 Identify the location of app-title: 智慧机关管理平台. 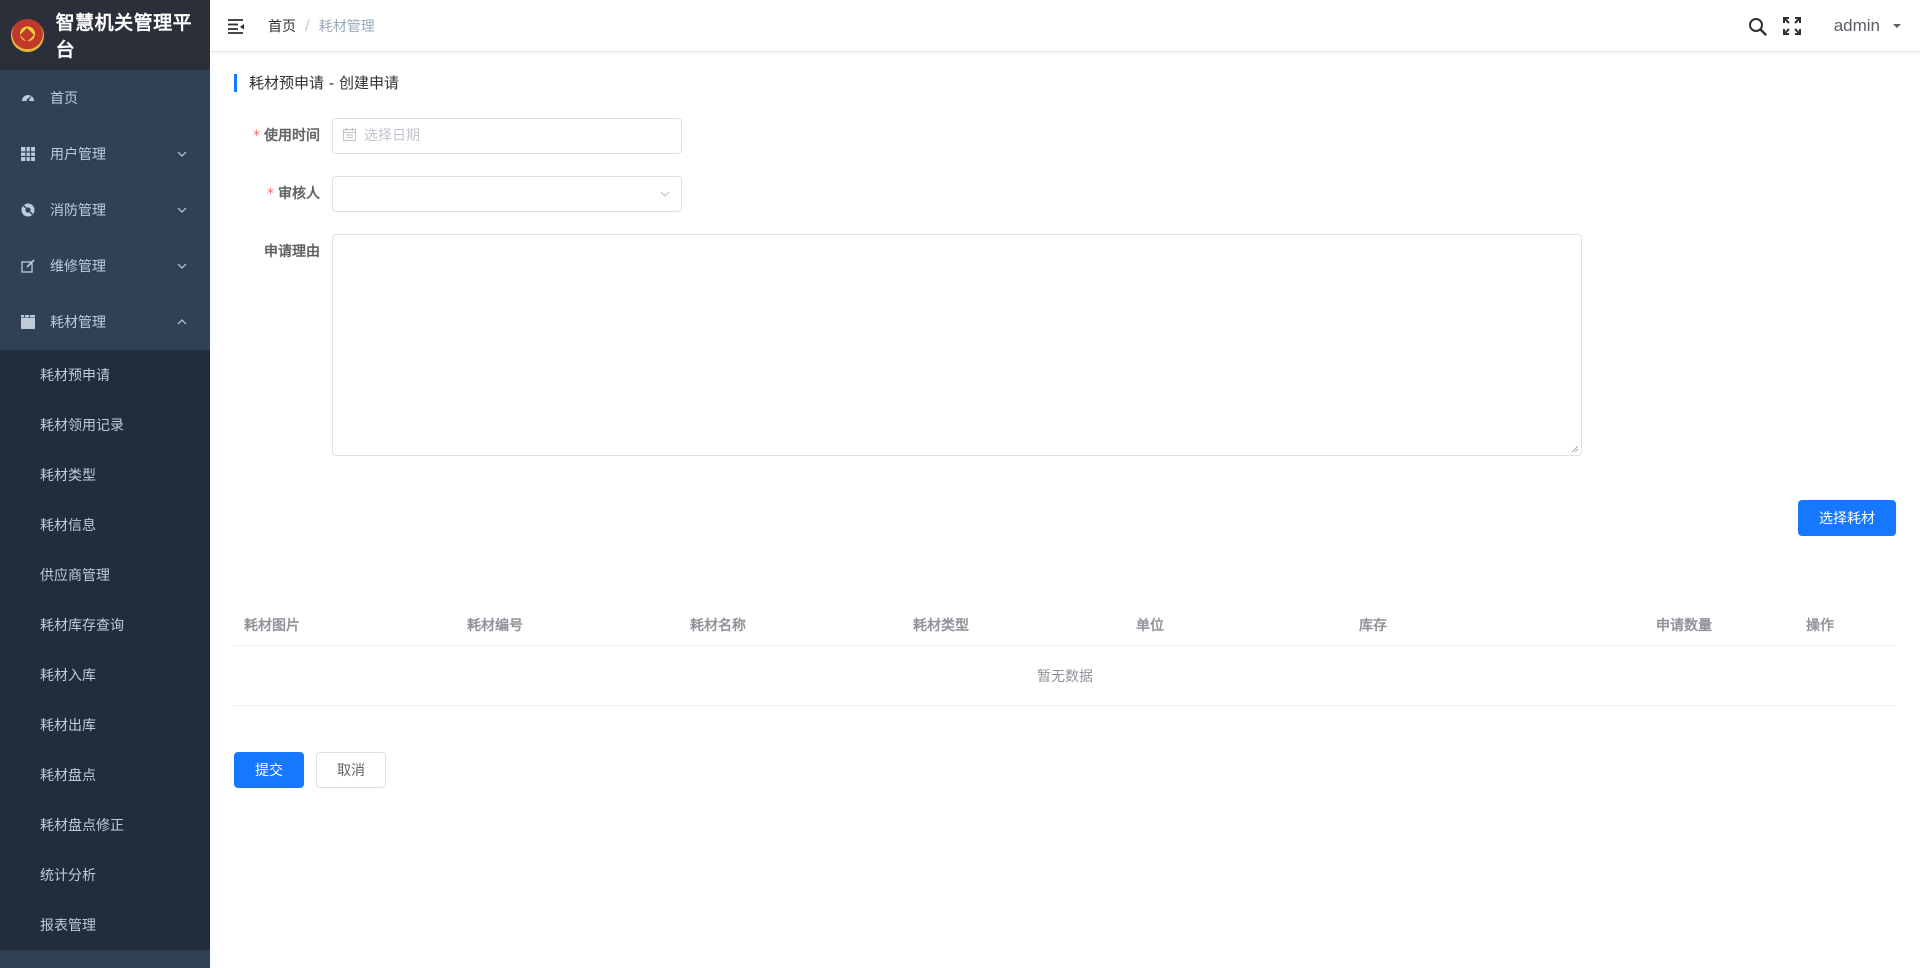
(124, 36).